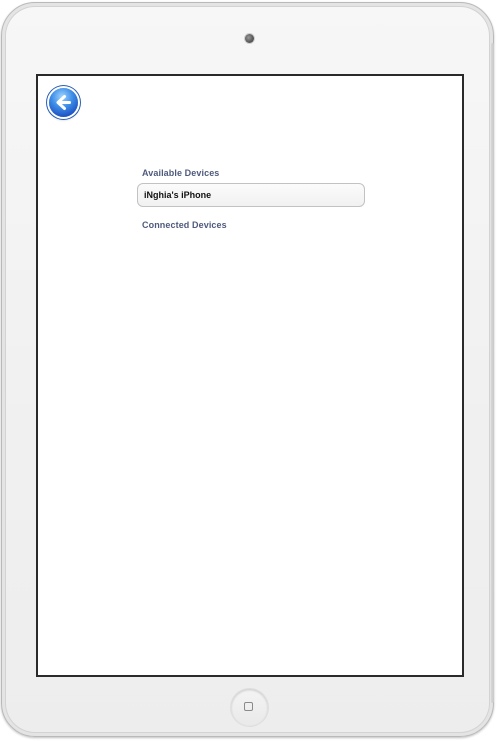  I want to click on back-button, so click(63, 102).